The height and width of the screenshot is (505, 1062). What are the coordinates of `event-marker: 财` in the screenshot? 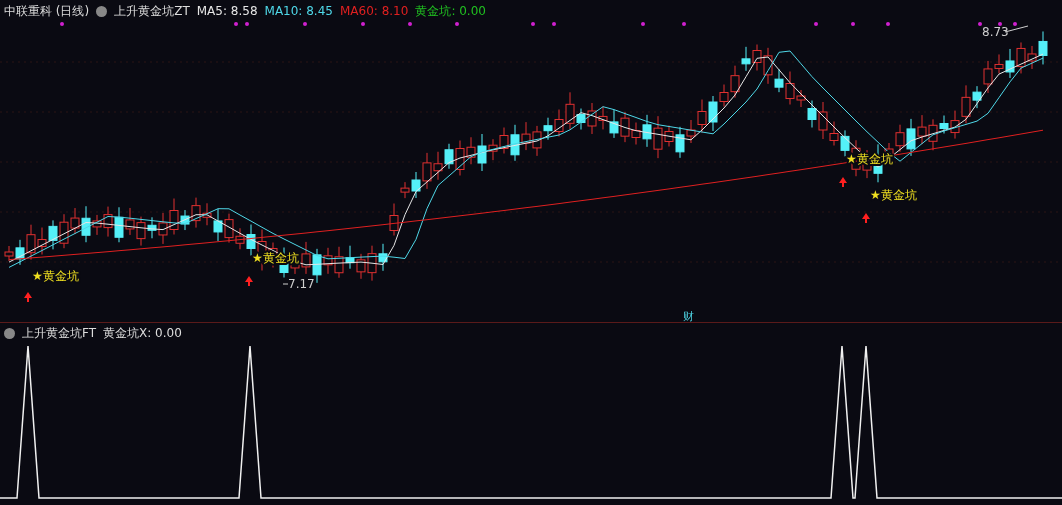 It's located at (688, 316).